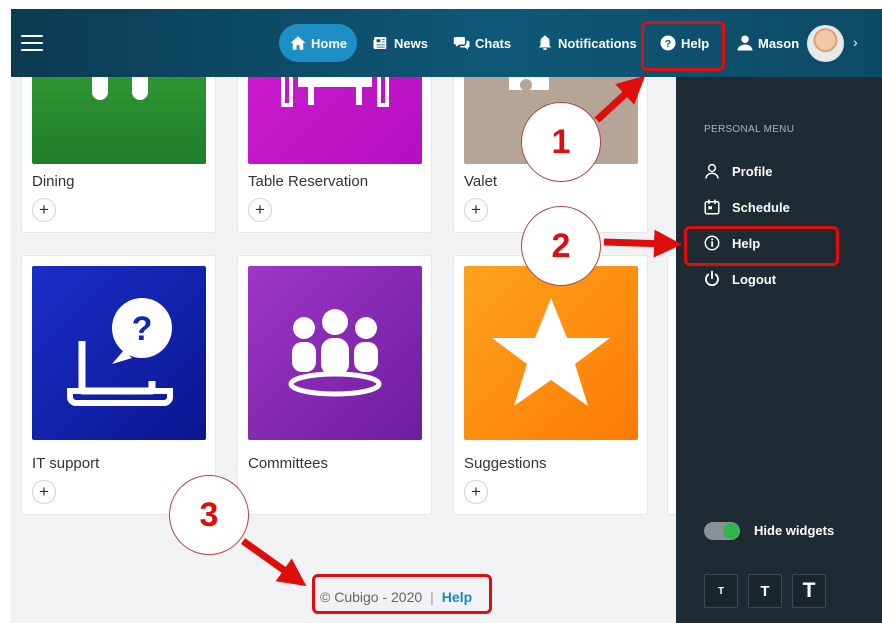 This screenshot has width=882, height=623. I want to click on annotation-step-1: 1, so click(561, 142).